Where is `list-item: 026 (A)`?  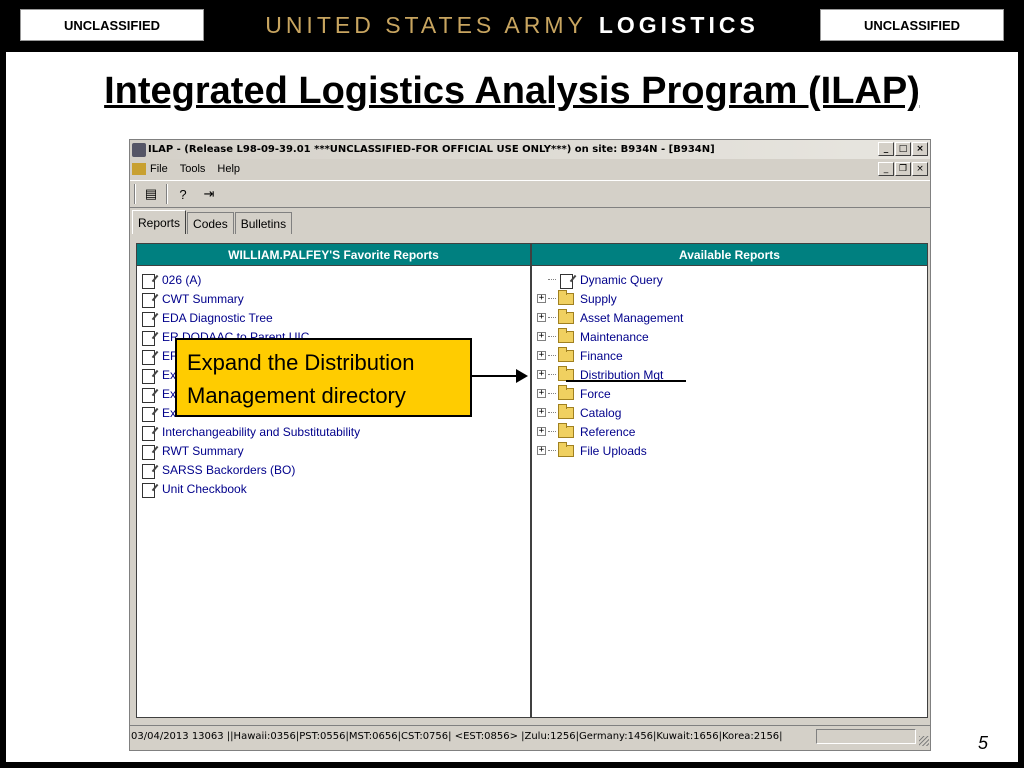 list-item: 026 (A) is located at coordinates (333, 279).